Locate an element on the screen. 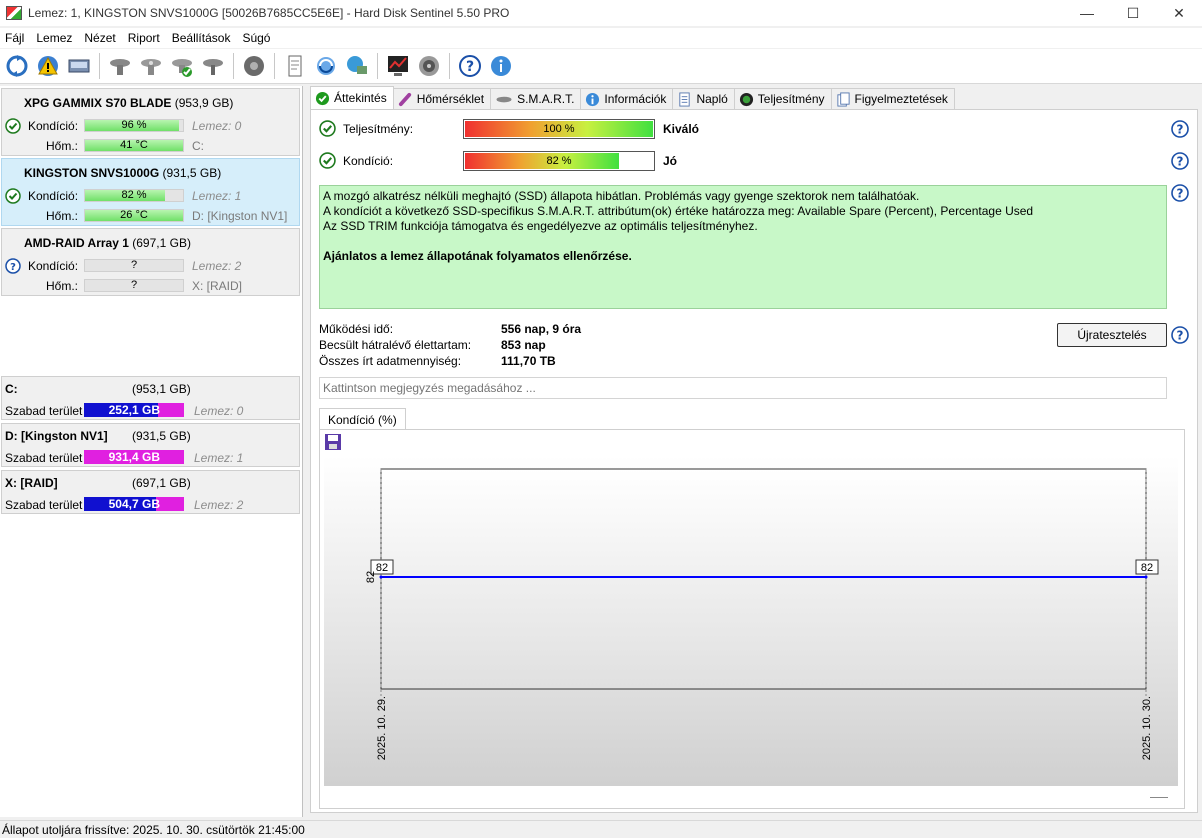  menu-help: Súgó is located at coordinates (256, 38).